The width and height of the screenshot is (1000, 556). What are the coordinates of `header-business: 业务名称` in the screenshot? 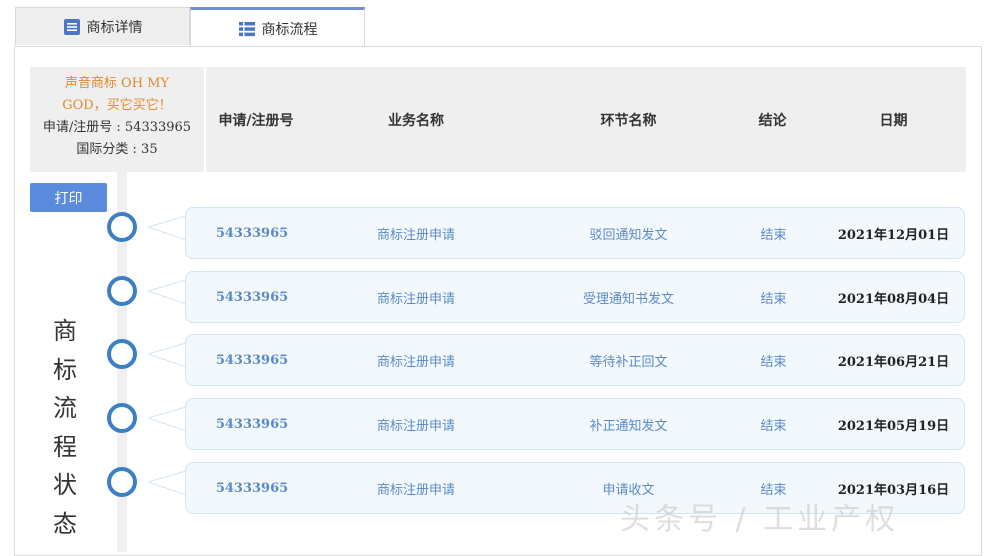 It's located at (416, 120).